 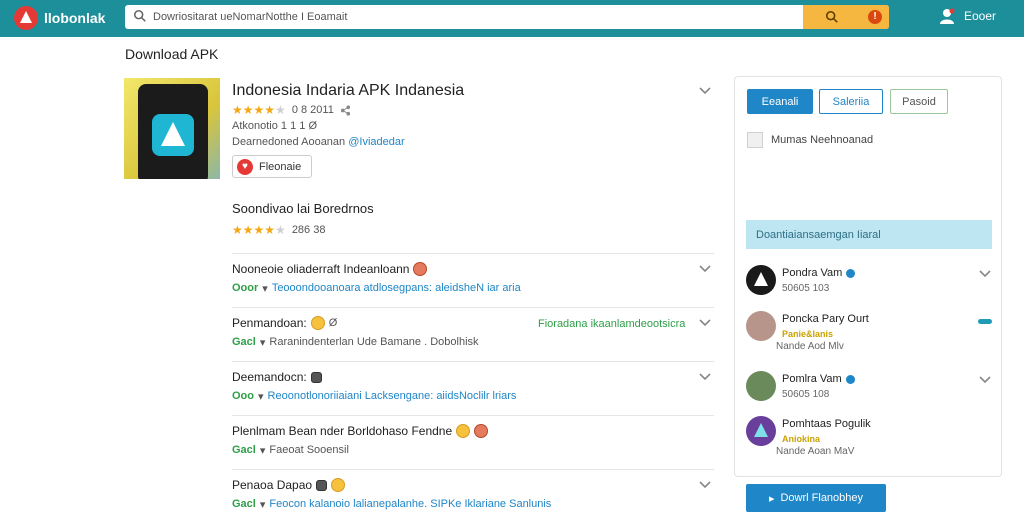 I want to click on review-summary: Gacl ▾ Faeoat Sooensil, so click(x=290, y=450).